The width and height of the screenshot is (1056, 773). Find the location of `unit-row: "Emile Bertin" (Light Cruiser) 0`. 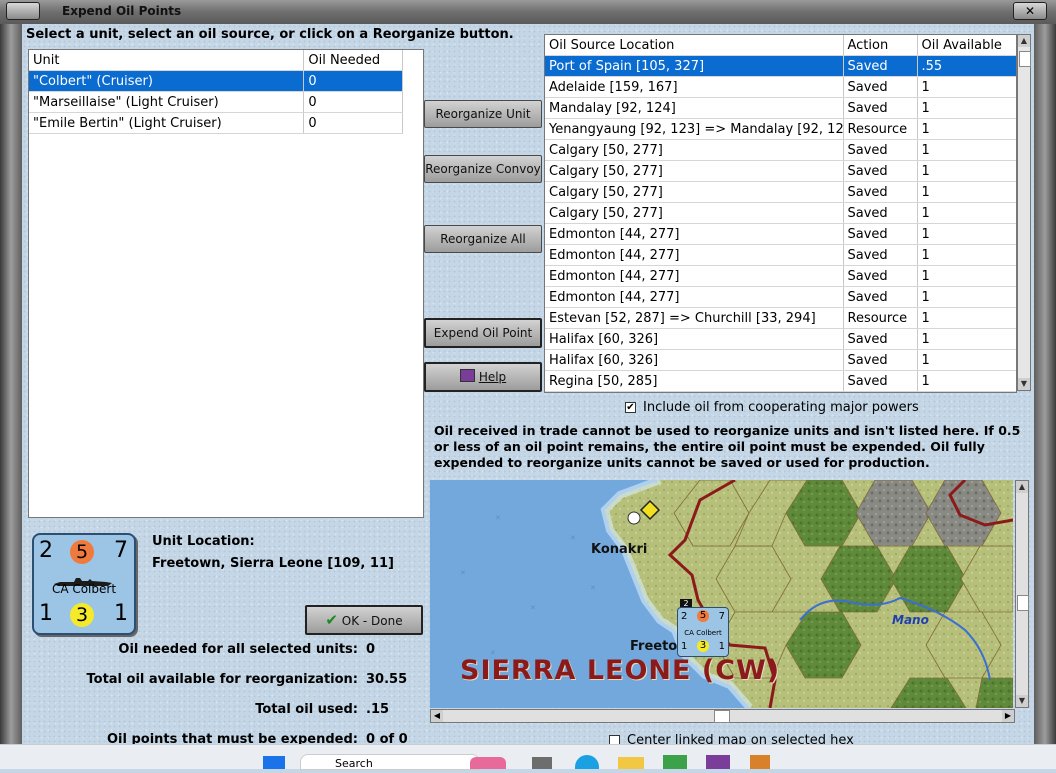

unit-row: "Emile Bertin" (Light Cruiser) 0 is located at coordinates (216, 123).